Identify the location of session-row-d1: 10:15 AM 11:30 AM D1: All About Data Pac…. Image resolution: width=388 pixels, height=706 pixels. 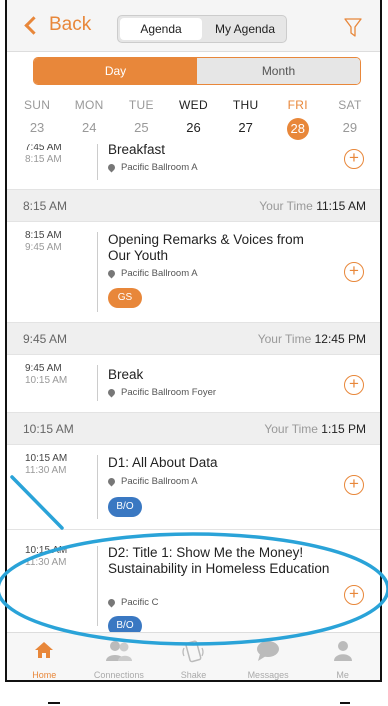
(193, 487).